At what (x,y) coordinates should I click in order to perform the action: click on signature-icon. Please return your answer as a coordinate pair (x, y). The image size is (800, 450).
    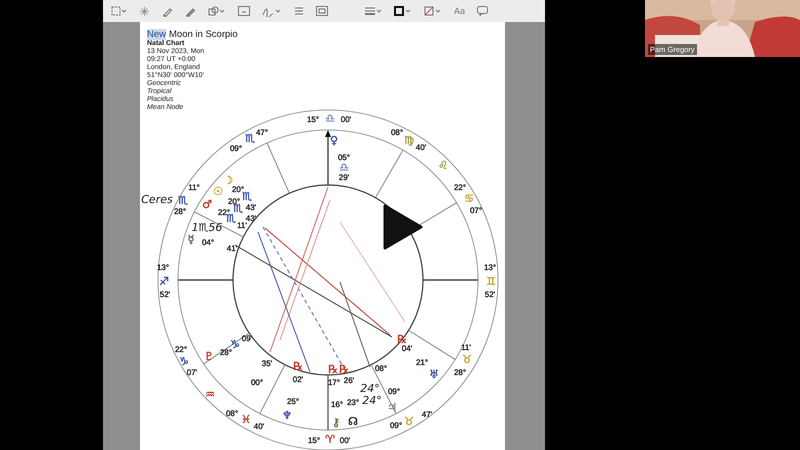
    Looking at the image, I should click on (272, 11).